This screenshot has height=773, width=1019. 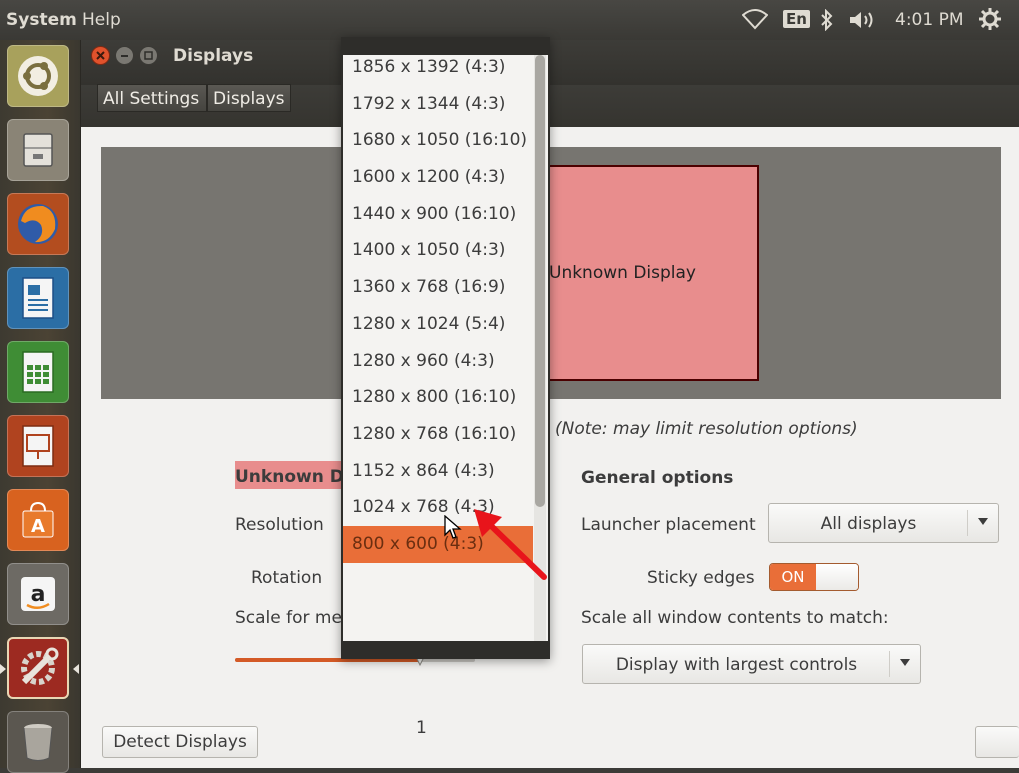 I want to click on scale-all-label: Scale all window contents to match:, so click(x=735, y=618).